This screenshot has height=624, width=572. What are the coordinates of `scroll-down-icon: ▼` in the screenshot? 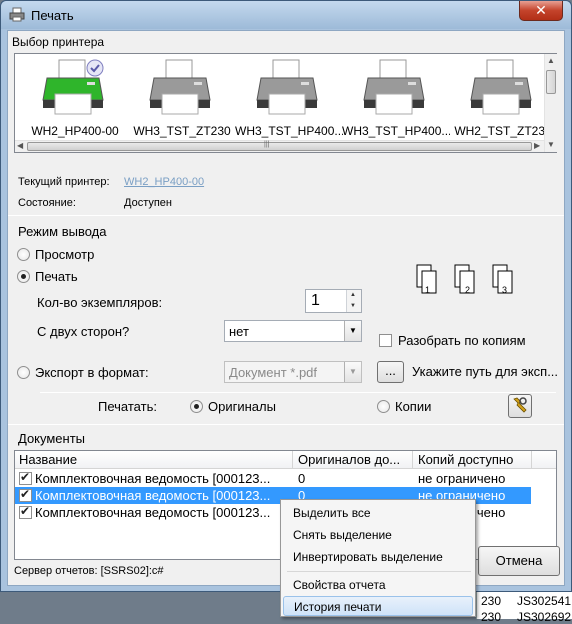 It's located at (551, 144).